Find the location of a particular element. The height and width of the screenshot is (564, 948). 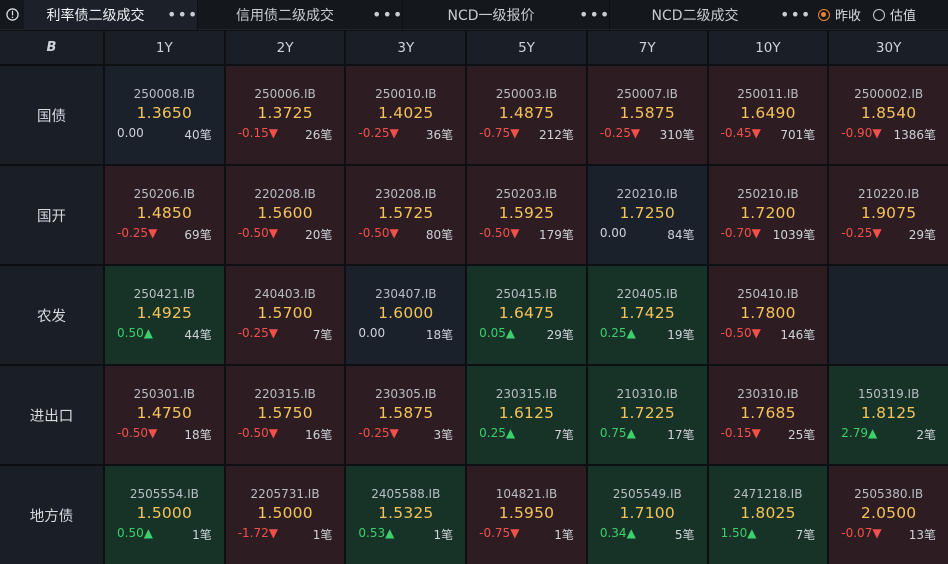

quote-cell: 2500002.IB 1.8540 -0.90▼ 1386笔 is located at coordinates (888, 115).